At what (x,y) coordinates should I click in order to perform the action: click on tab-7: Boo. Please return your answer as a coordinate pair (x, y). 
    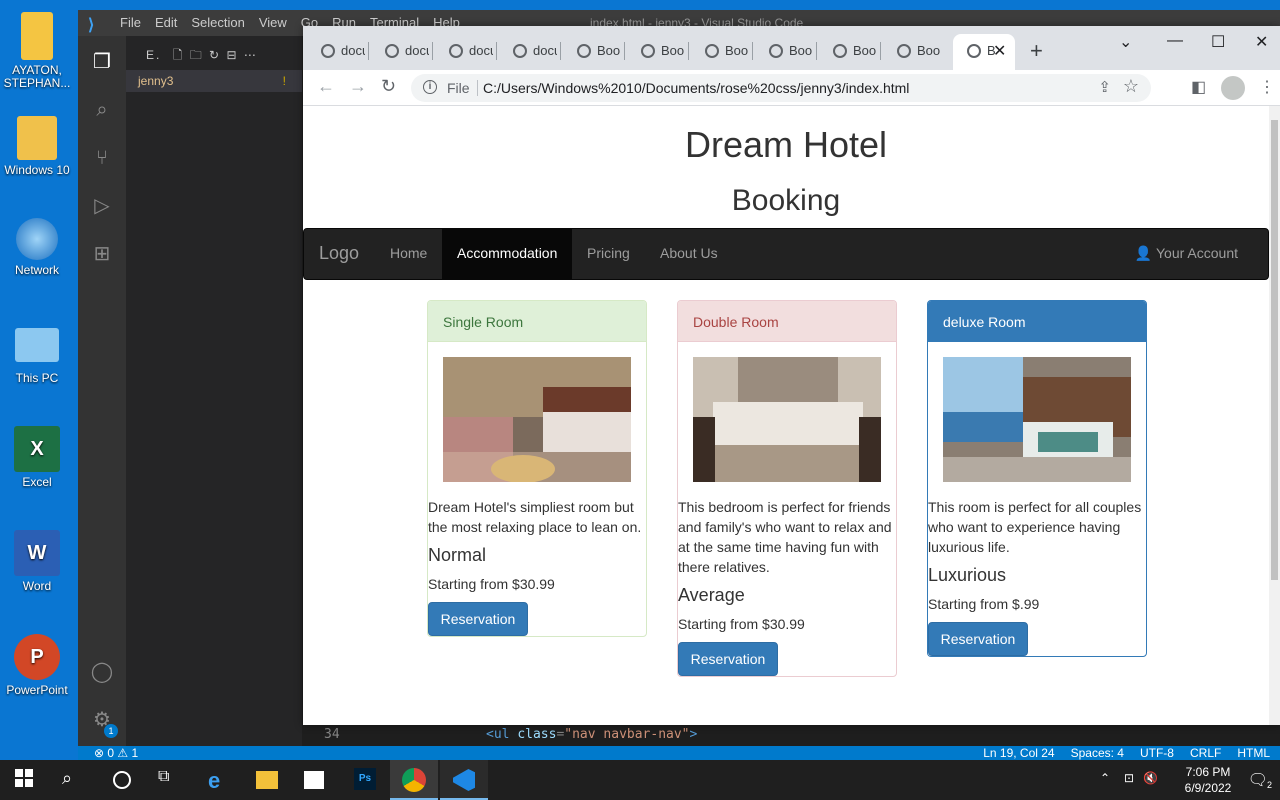
    Looking at the image, I should click on (722, 51).